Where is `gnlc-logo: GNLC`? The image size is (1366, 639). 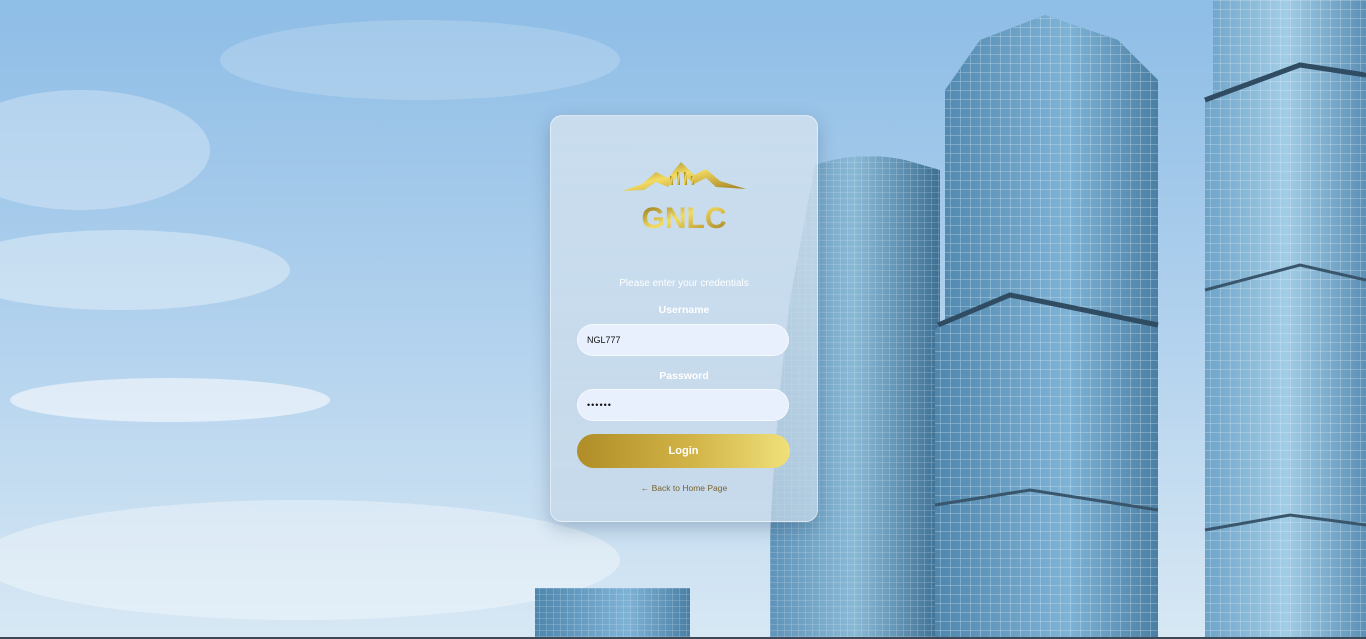
gnlc-logo: GNLC is located at coordinates (684, 198).